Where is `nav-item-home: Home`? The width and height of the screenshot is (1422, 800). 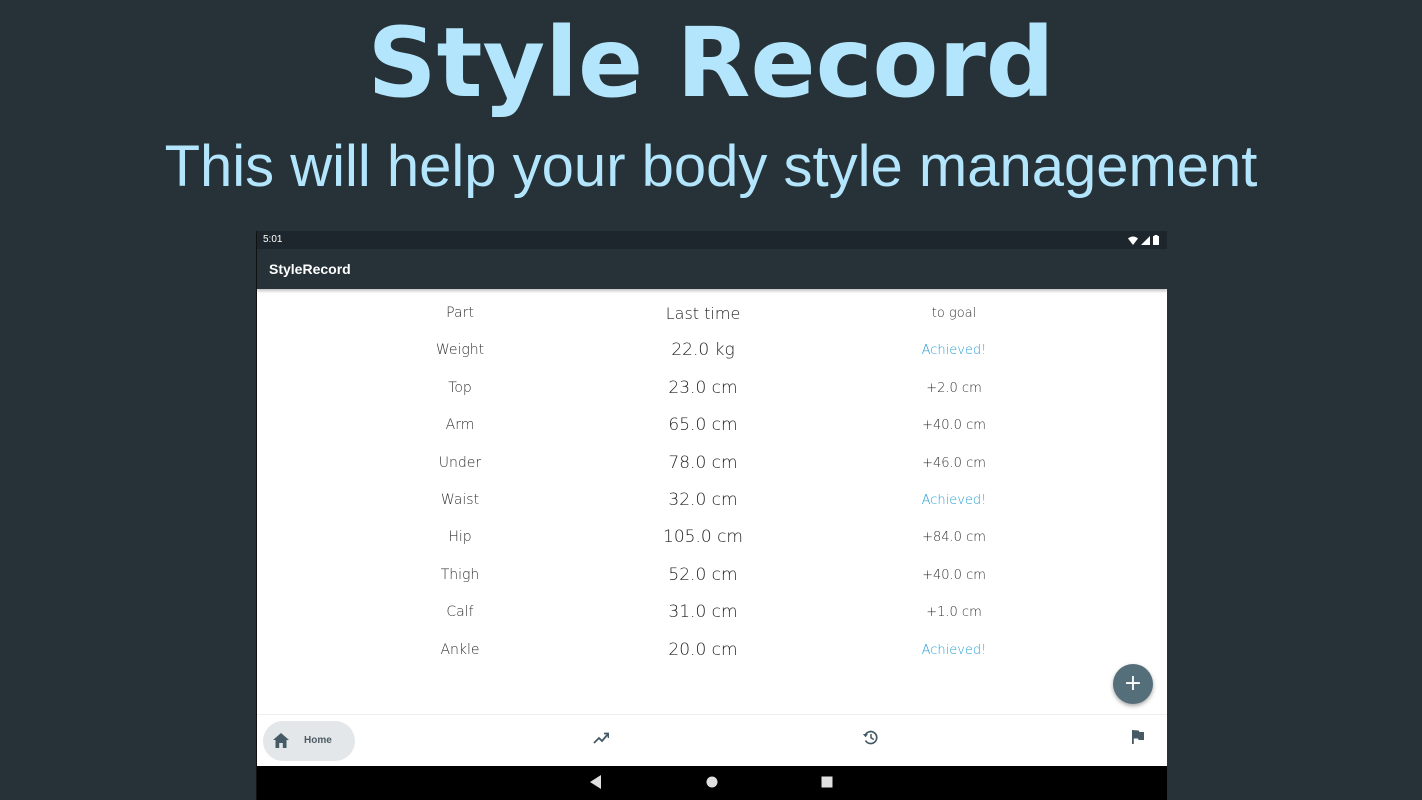 nav-item-home: Home is located at coordinates (309, 741).